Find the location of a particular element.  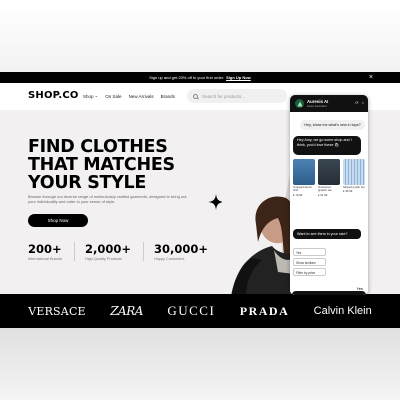

brand-zara: ZARA is located at coordinates (126, 311).